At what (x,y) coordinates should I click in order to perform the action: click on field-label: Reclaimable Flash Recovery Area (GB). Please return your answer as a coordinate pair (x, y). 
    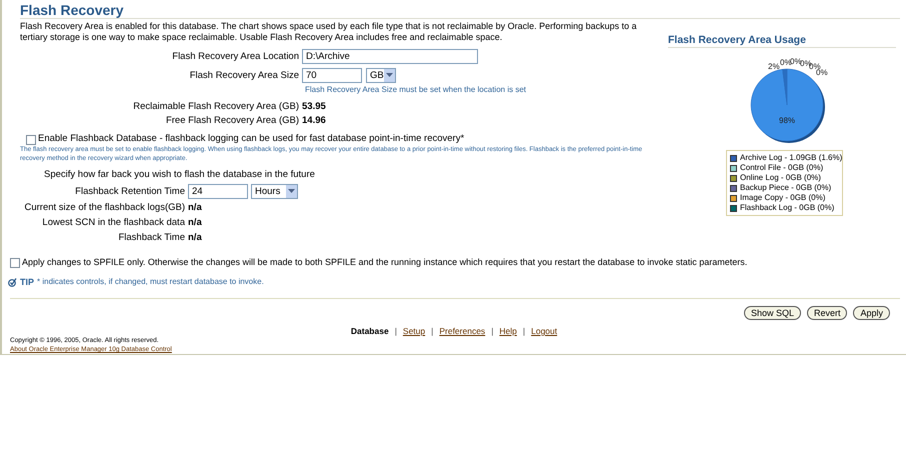
    Looking at the image, I should click on (216, 107).